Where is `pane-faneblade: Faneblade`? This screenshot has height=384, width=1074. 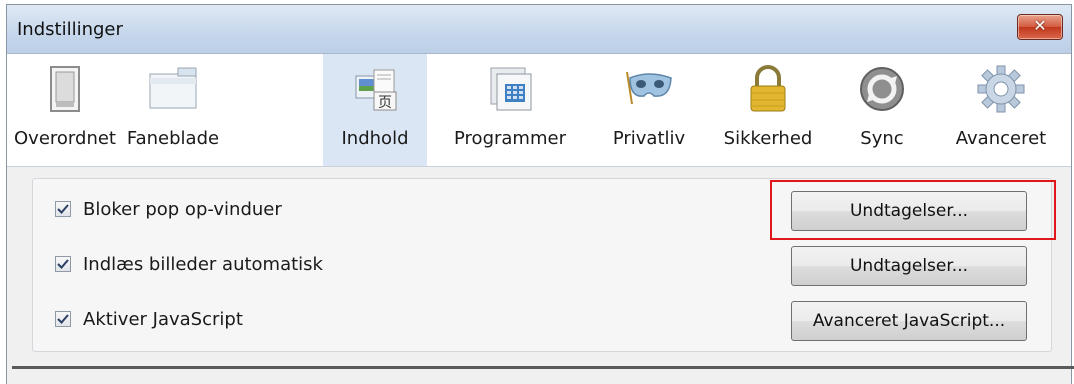 pane-faneblade: Faneblade is located at coordinates (173, 110).